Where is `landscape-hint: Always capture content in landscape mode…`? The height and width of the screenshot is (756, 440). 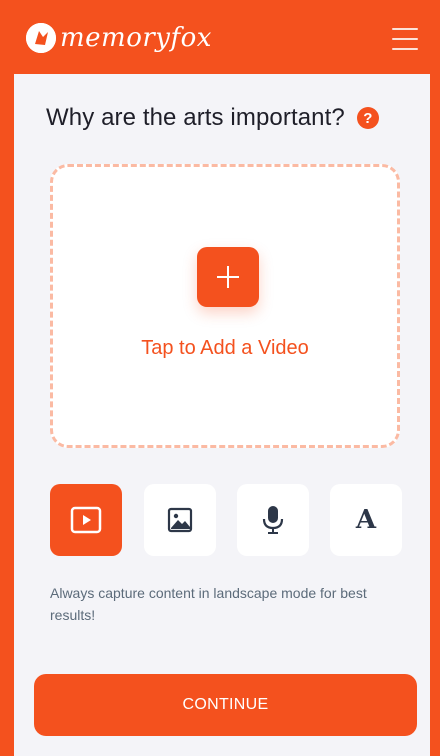 landscape-hint: Always capture content in landscape mode… is located at coordinates (208, 604).